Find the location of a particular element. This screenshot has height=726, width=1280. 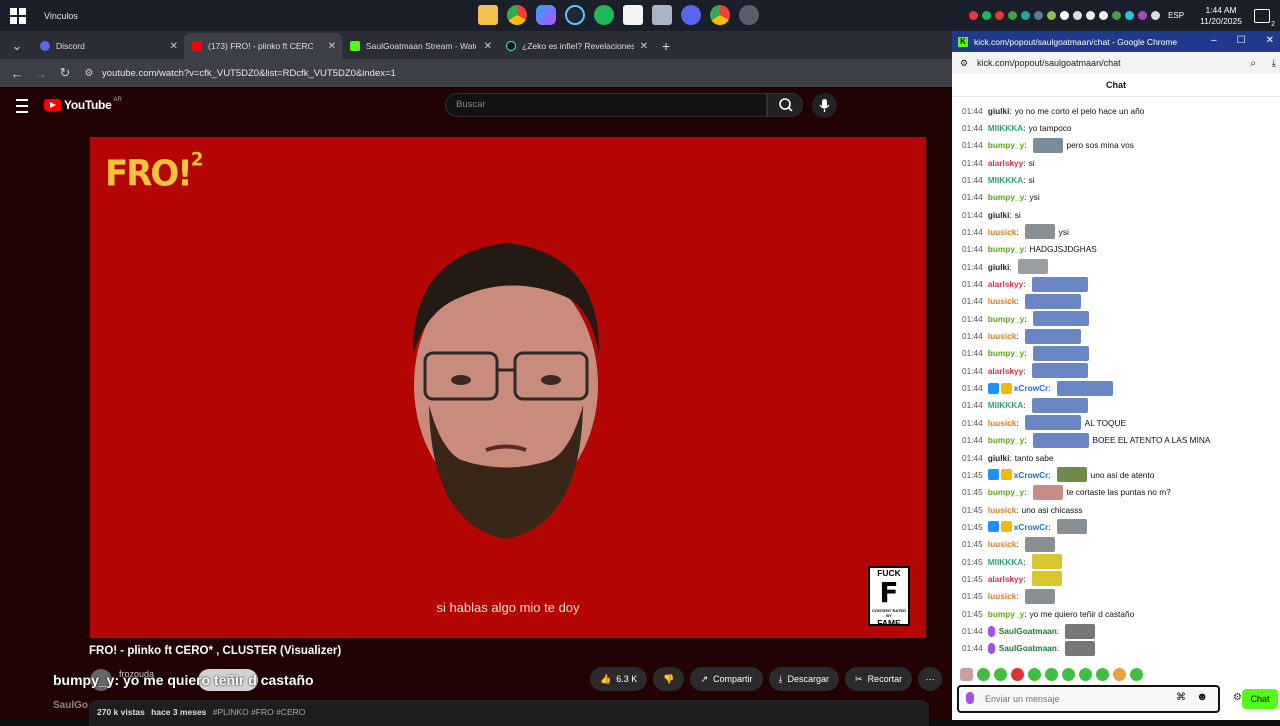

chat-message: 01:44 alarlskyy: si is located at coordinates (998, 162).